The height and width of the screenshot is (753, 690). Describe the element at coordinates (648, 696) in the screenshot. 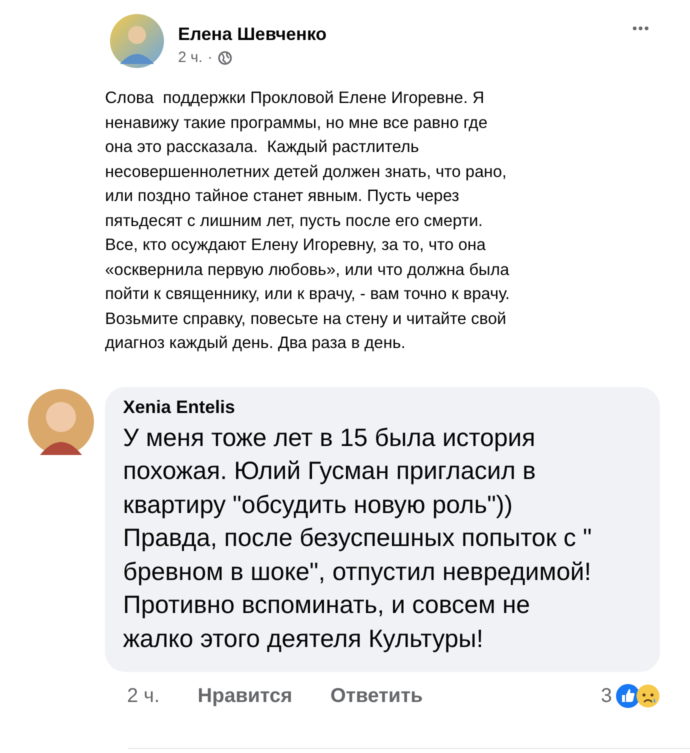

I see `sad-face-icon` at that location.